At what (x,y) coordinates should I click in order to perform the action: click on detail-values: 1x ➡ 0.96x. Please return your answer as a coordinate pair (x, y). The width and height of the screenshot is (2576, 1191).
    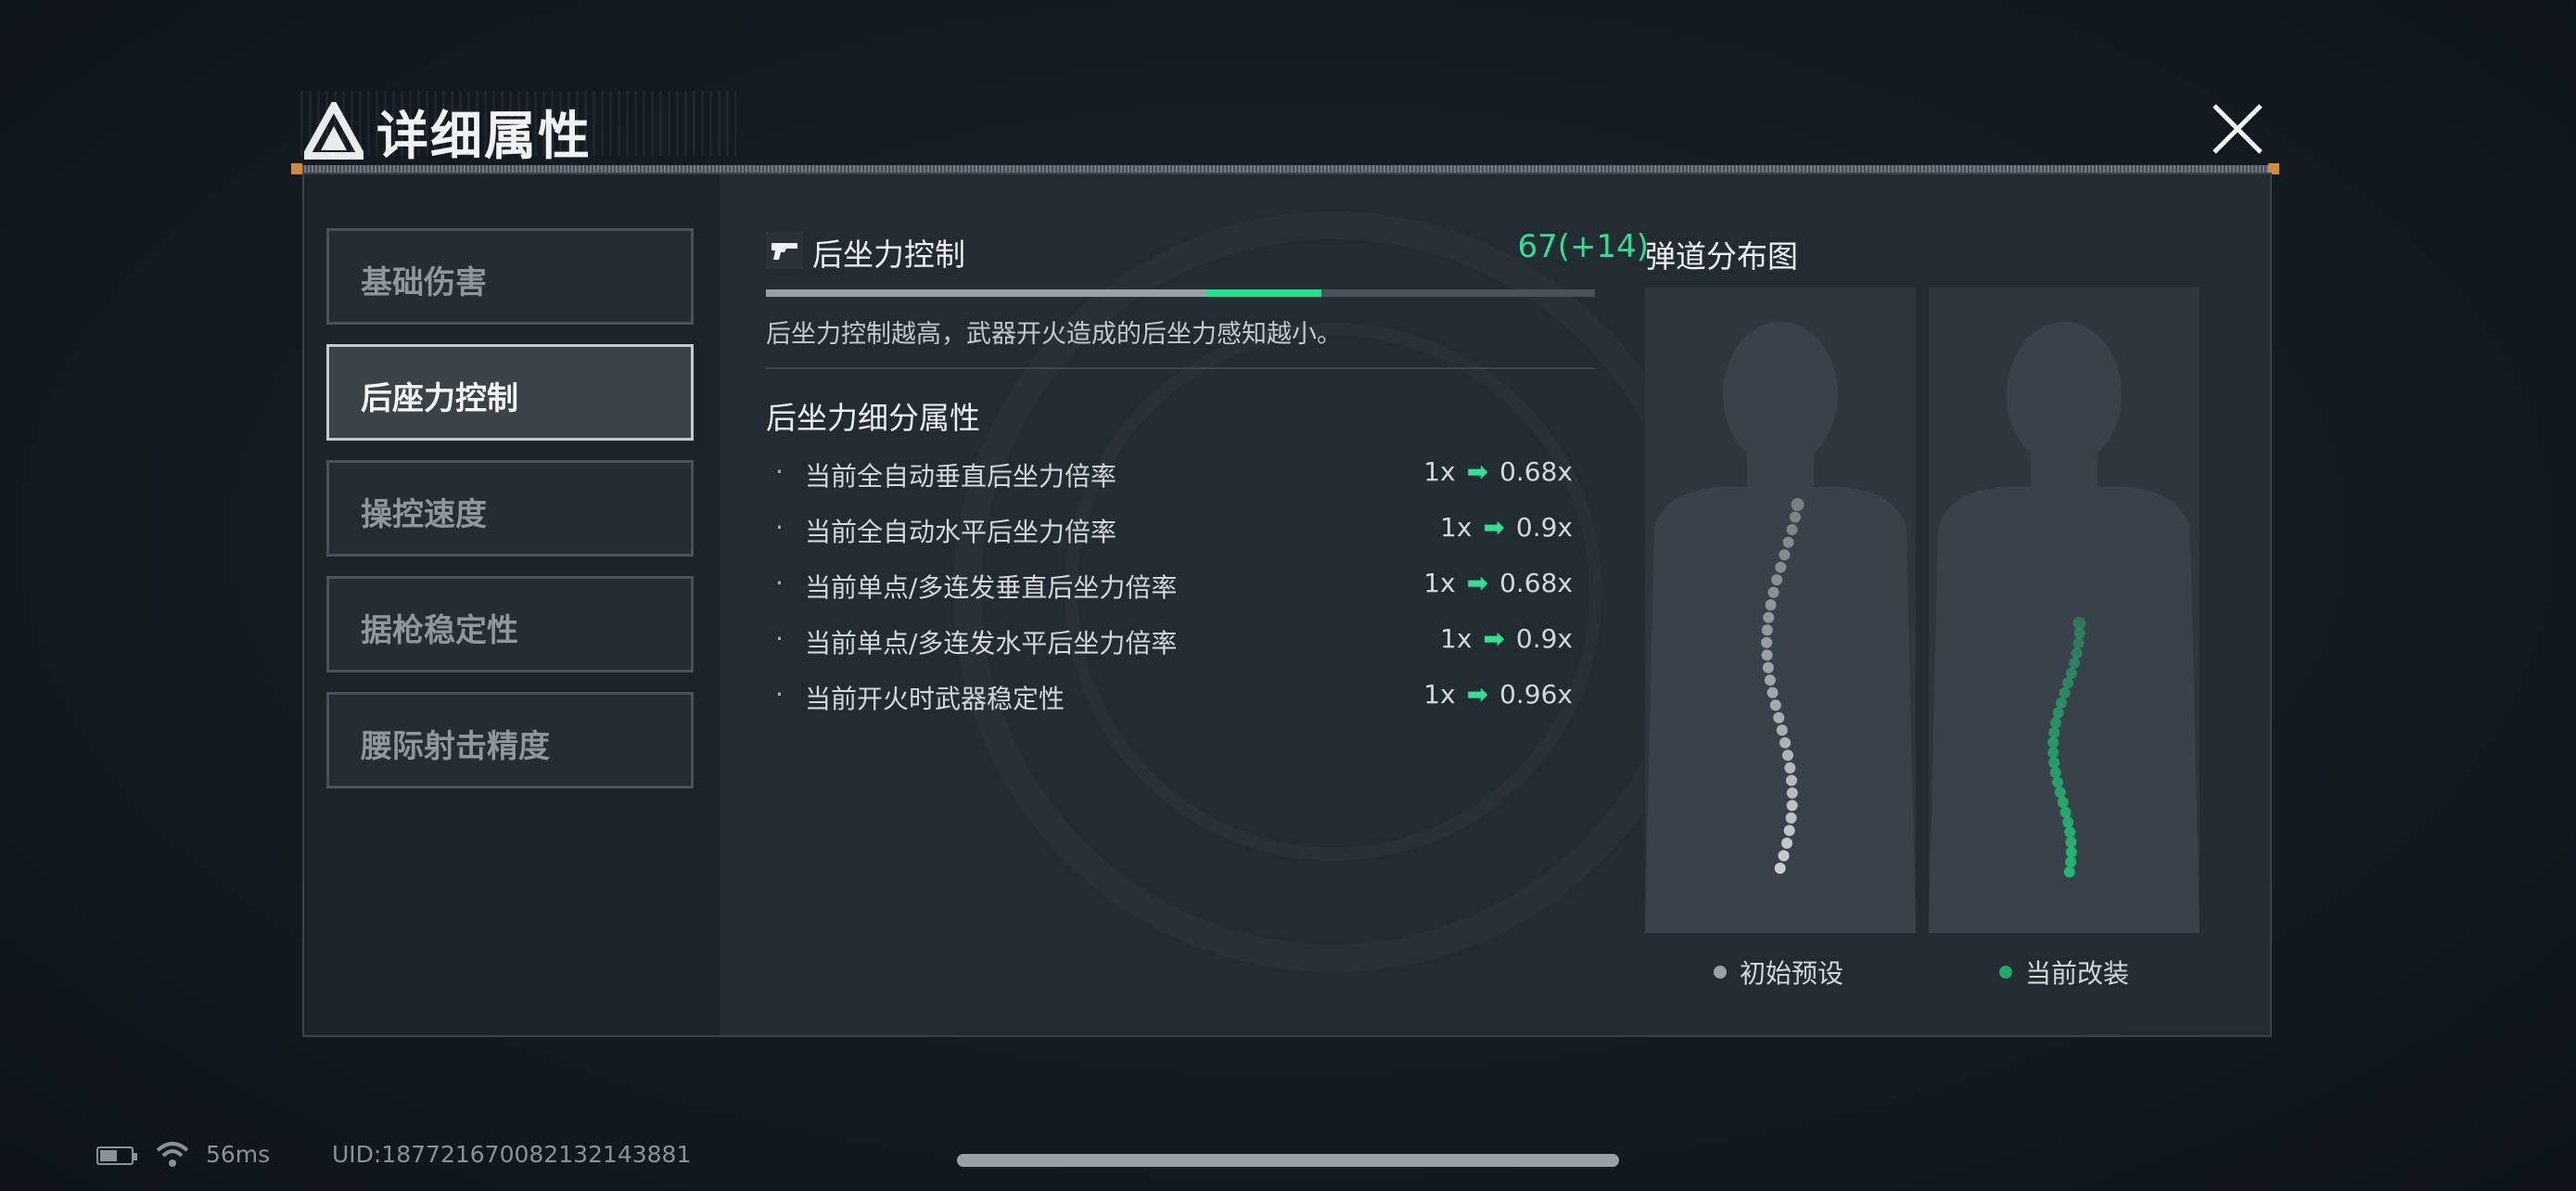
    Looking at the image, I should click on (1498, 694).